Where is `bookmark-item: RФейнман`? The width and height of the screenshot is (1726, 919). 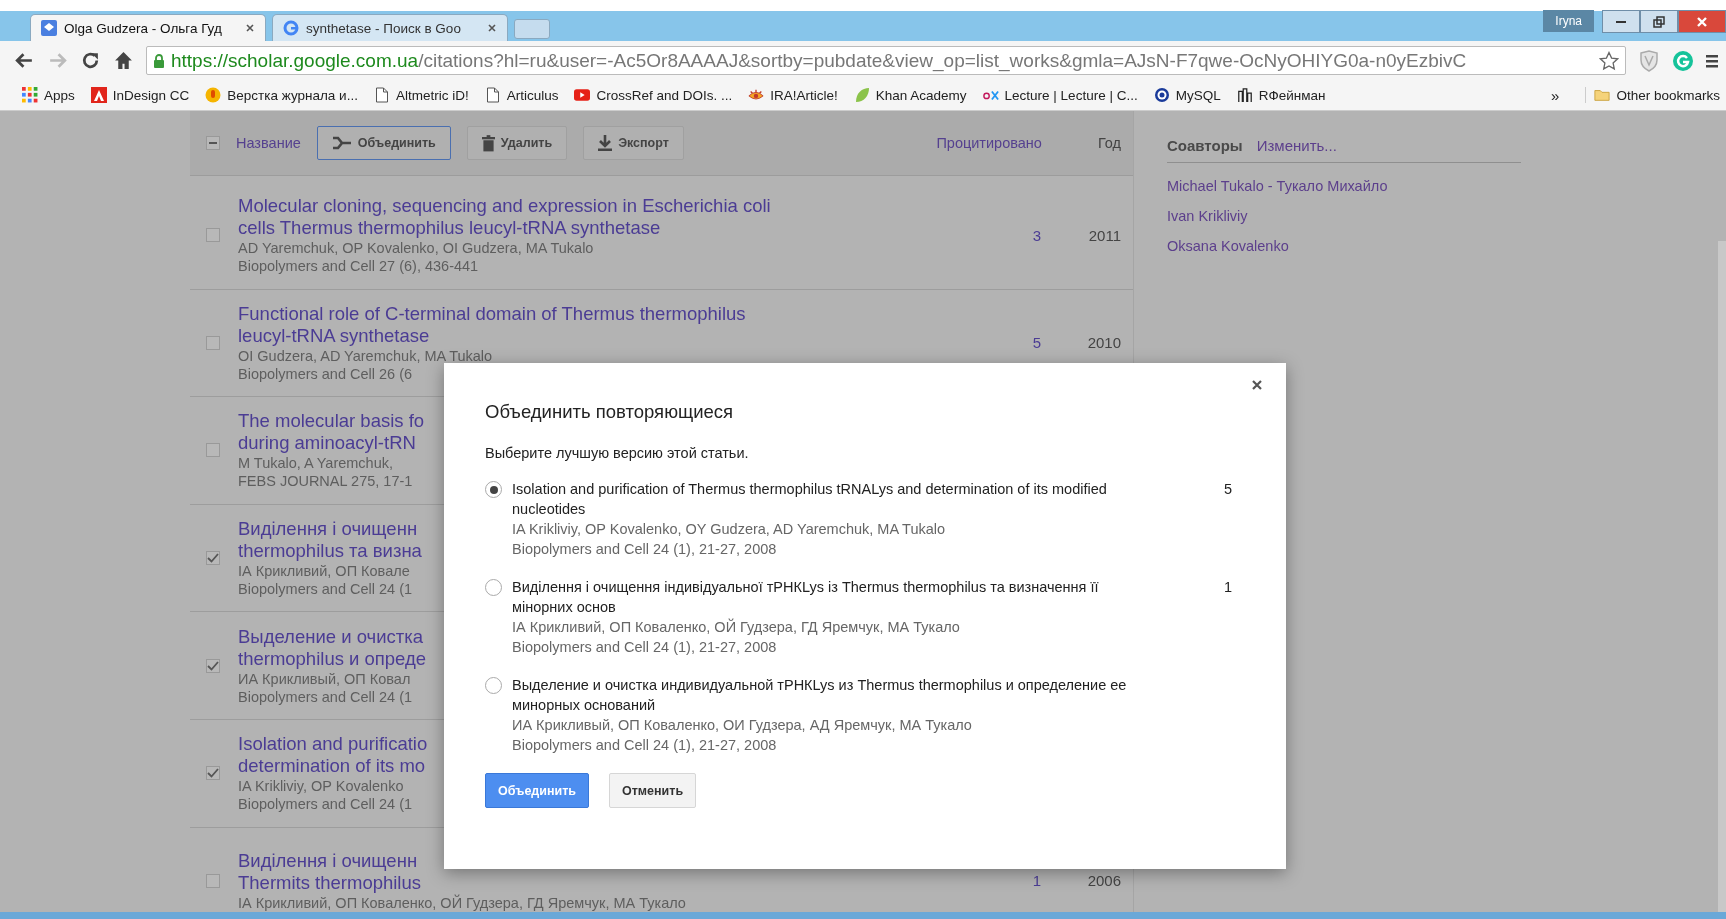
bookmark-item: RФейнман is located at coordinates (1281, 95).